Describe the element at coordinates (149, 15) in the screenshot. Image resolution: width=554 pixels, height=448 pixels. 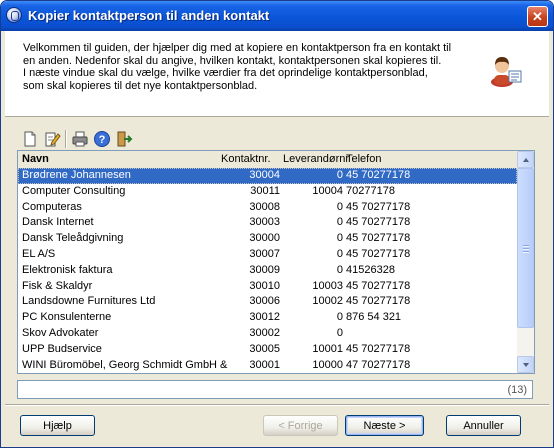
I see `window-title: Kopier kontaktperson til anden kontakt` at that location.